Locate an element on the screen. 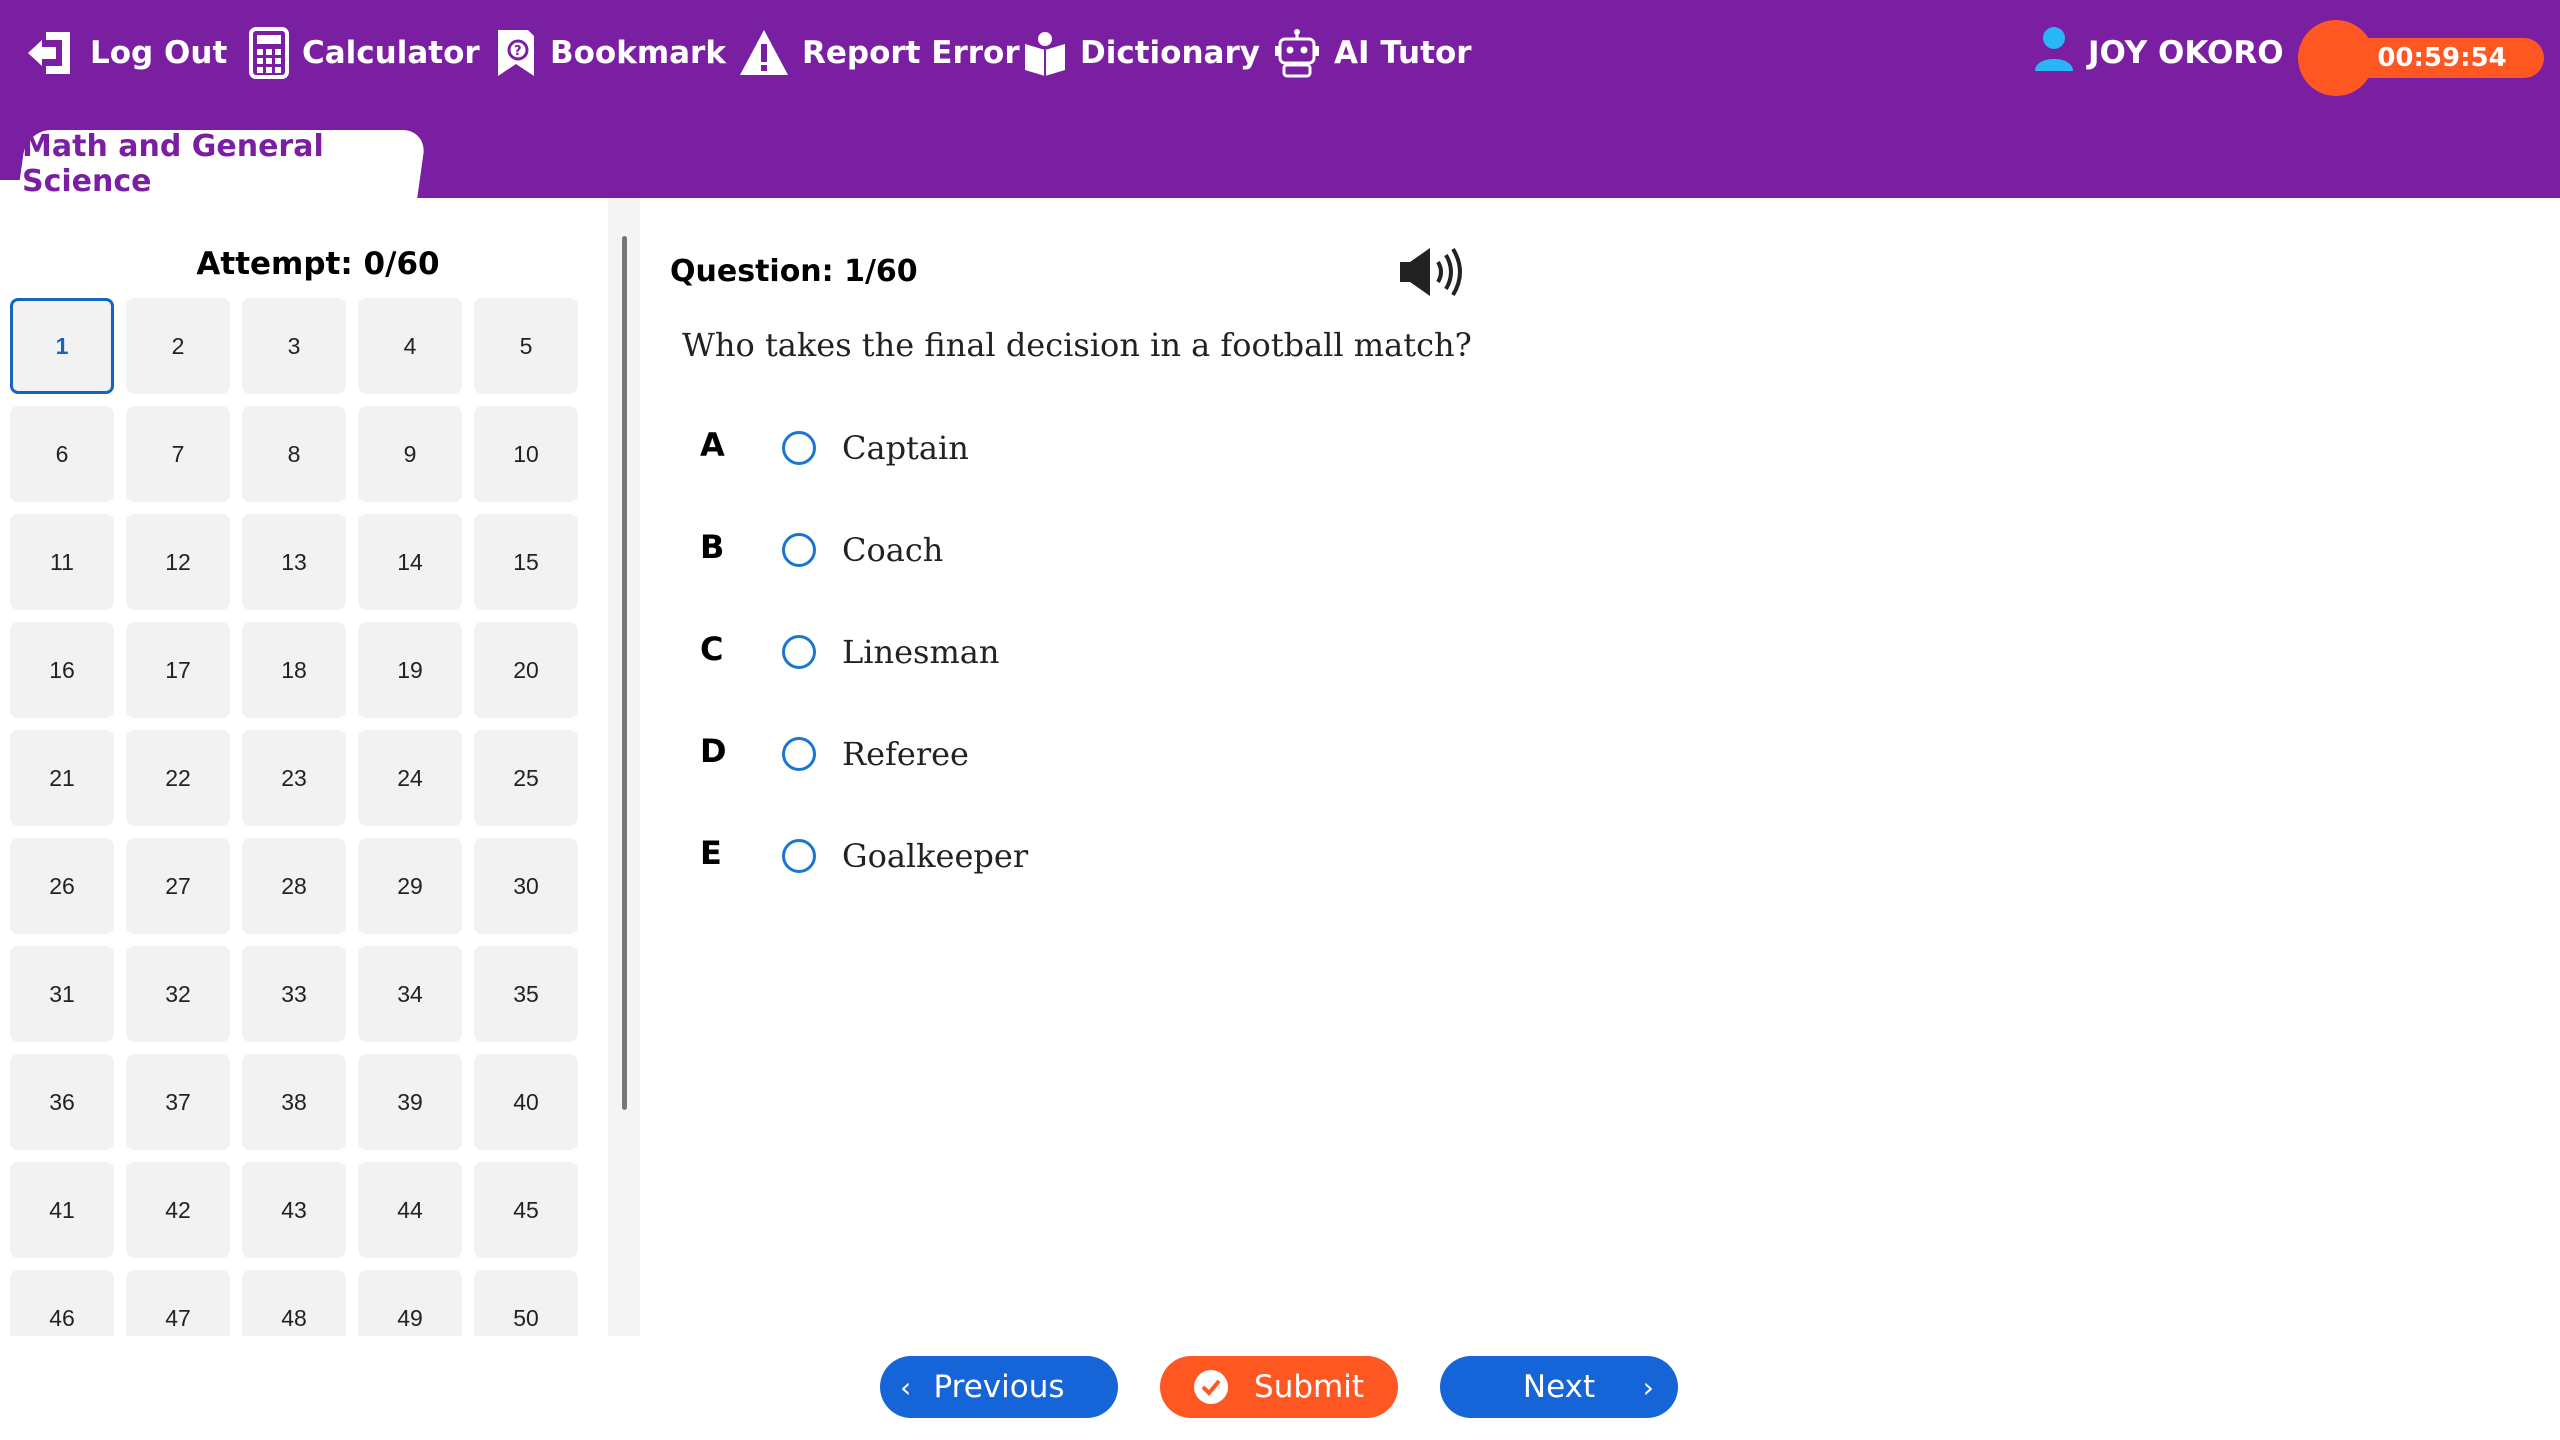 This screenshot has width=2560, height=1440. option-text: Linesman is located at coordinates (921, 652).